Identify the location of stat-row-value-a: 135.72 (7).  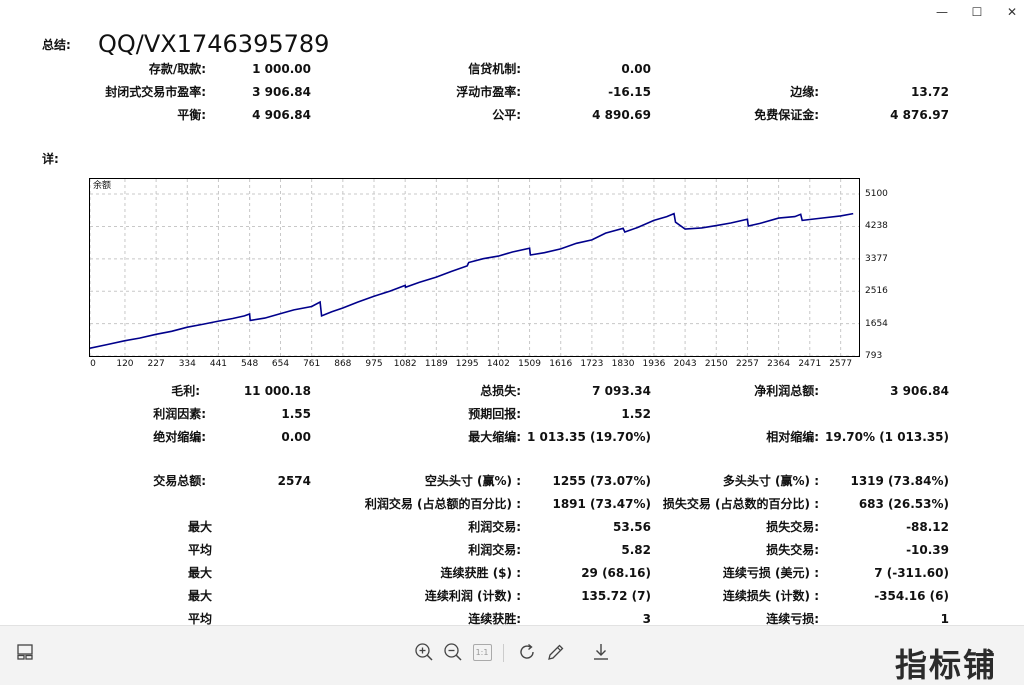
(616, 596).